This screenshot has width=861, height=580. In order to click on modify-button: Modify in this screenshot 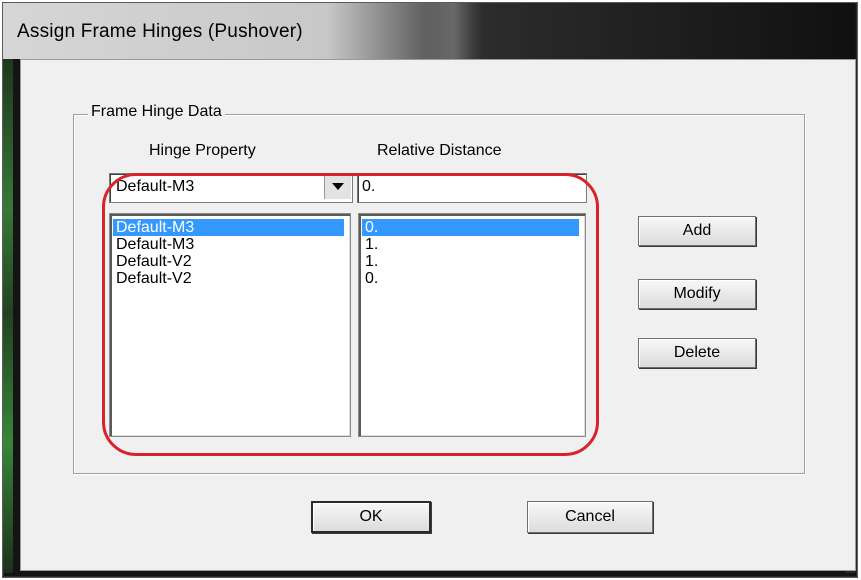, I will do `click(697, 294)`.